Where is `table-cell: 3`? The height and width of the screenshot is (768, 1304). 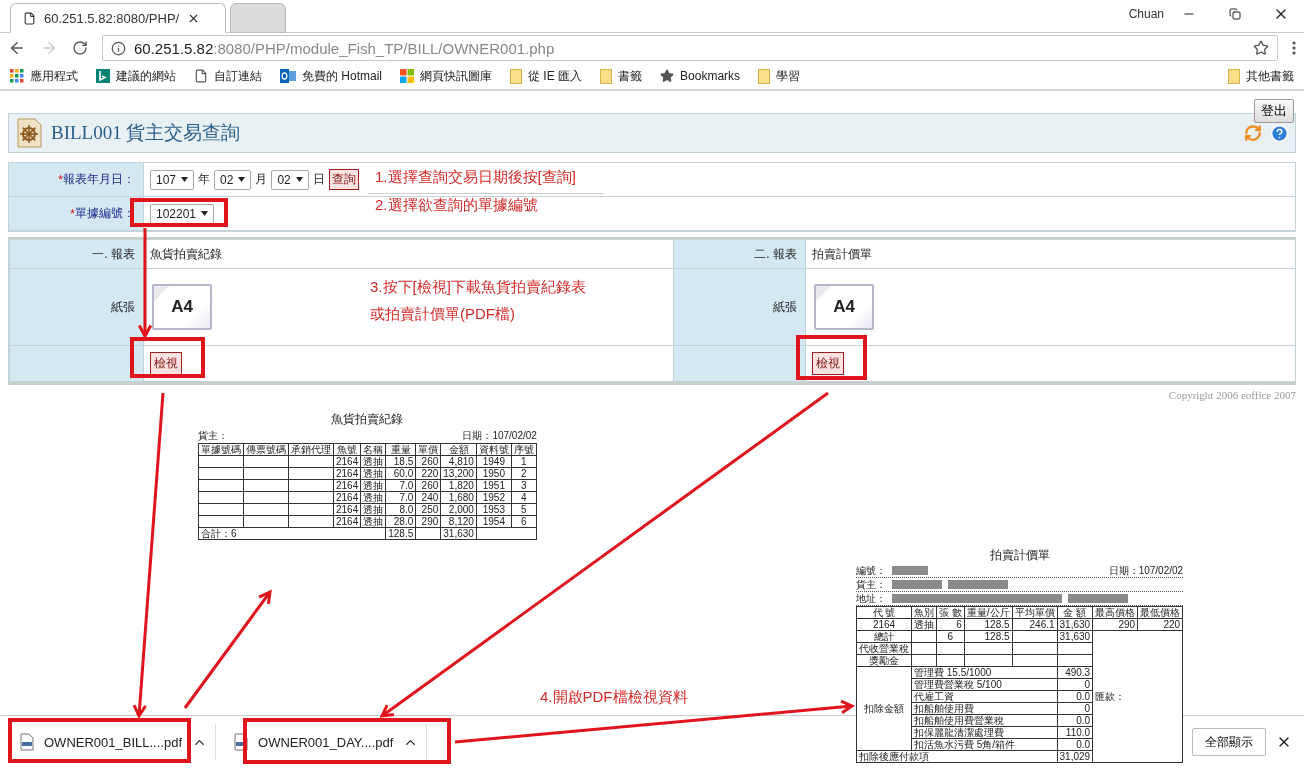 table-cell: 3 is located at coordinates (524, 485).